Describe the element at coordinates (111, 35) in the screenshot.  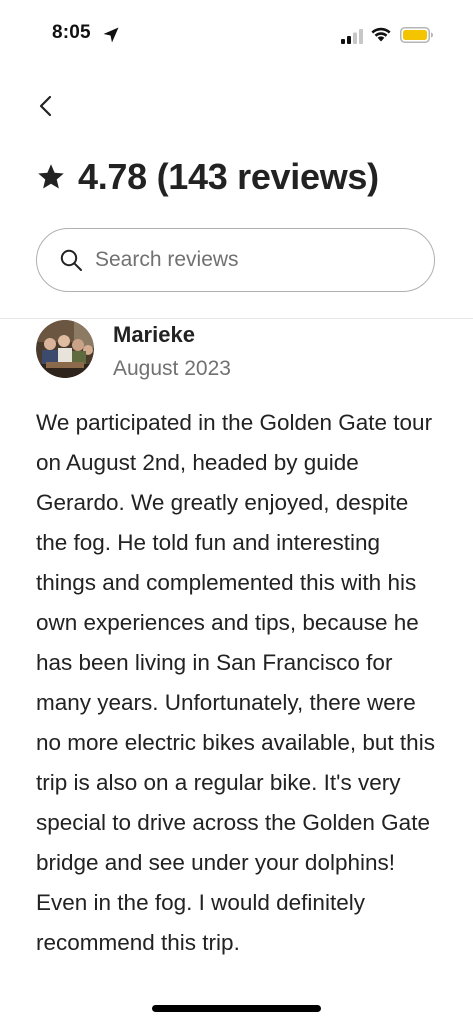
I see `location-arrow-icon` at that location.